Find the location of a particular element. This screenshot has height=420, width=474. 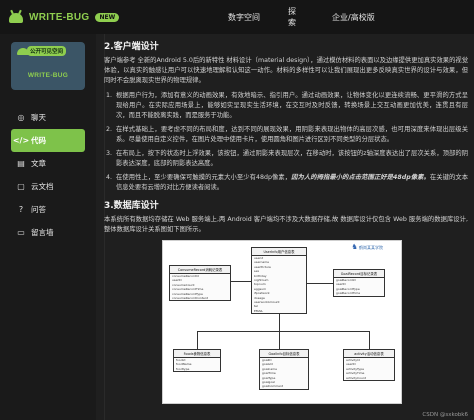

article-icon: ▤ is located at coordinates (21, 163).